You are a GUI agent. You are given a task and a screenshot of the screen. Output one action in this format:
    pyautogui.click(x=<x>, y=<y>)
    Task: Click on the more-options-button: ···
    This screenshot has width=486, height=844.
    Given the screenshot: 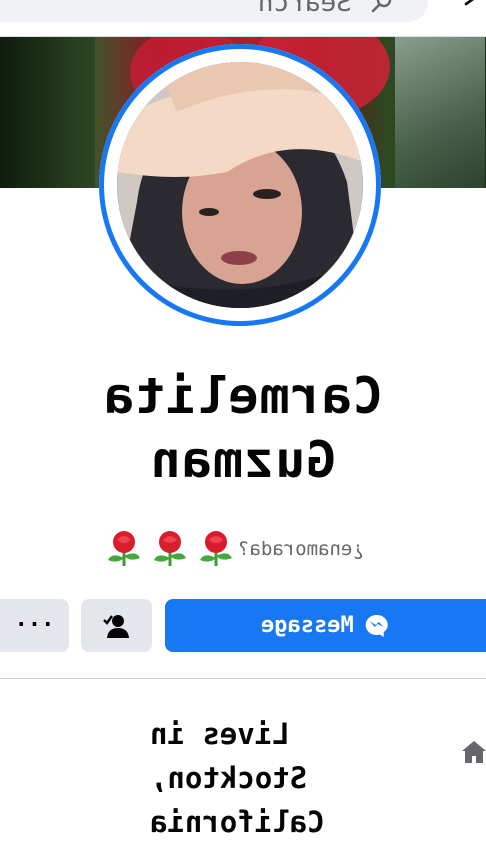 What is the action you would take?
    pyautogui.click(x=34, y=625)
    